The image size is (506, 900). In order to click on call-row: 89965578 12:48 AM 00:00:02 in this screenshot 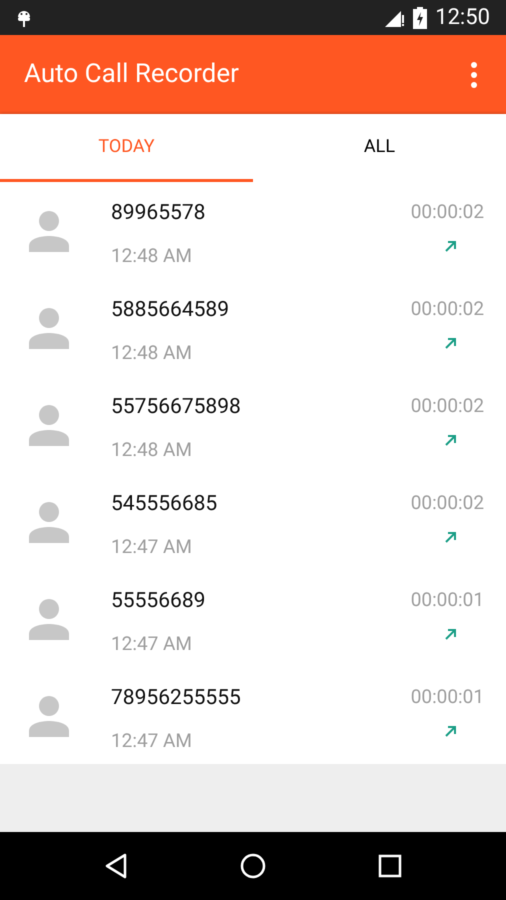, I will do `click(253, 230)`.